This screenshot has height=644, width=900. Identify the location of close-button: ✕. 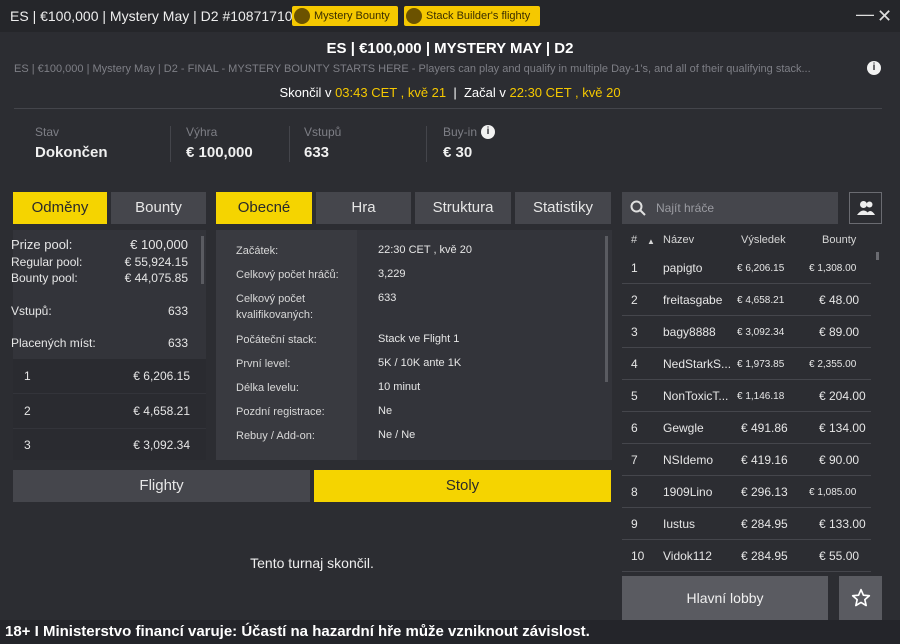
(884, 16).